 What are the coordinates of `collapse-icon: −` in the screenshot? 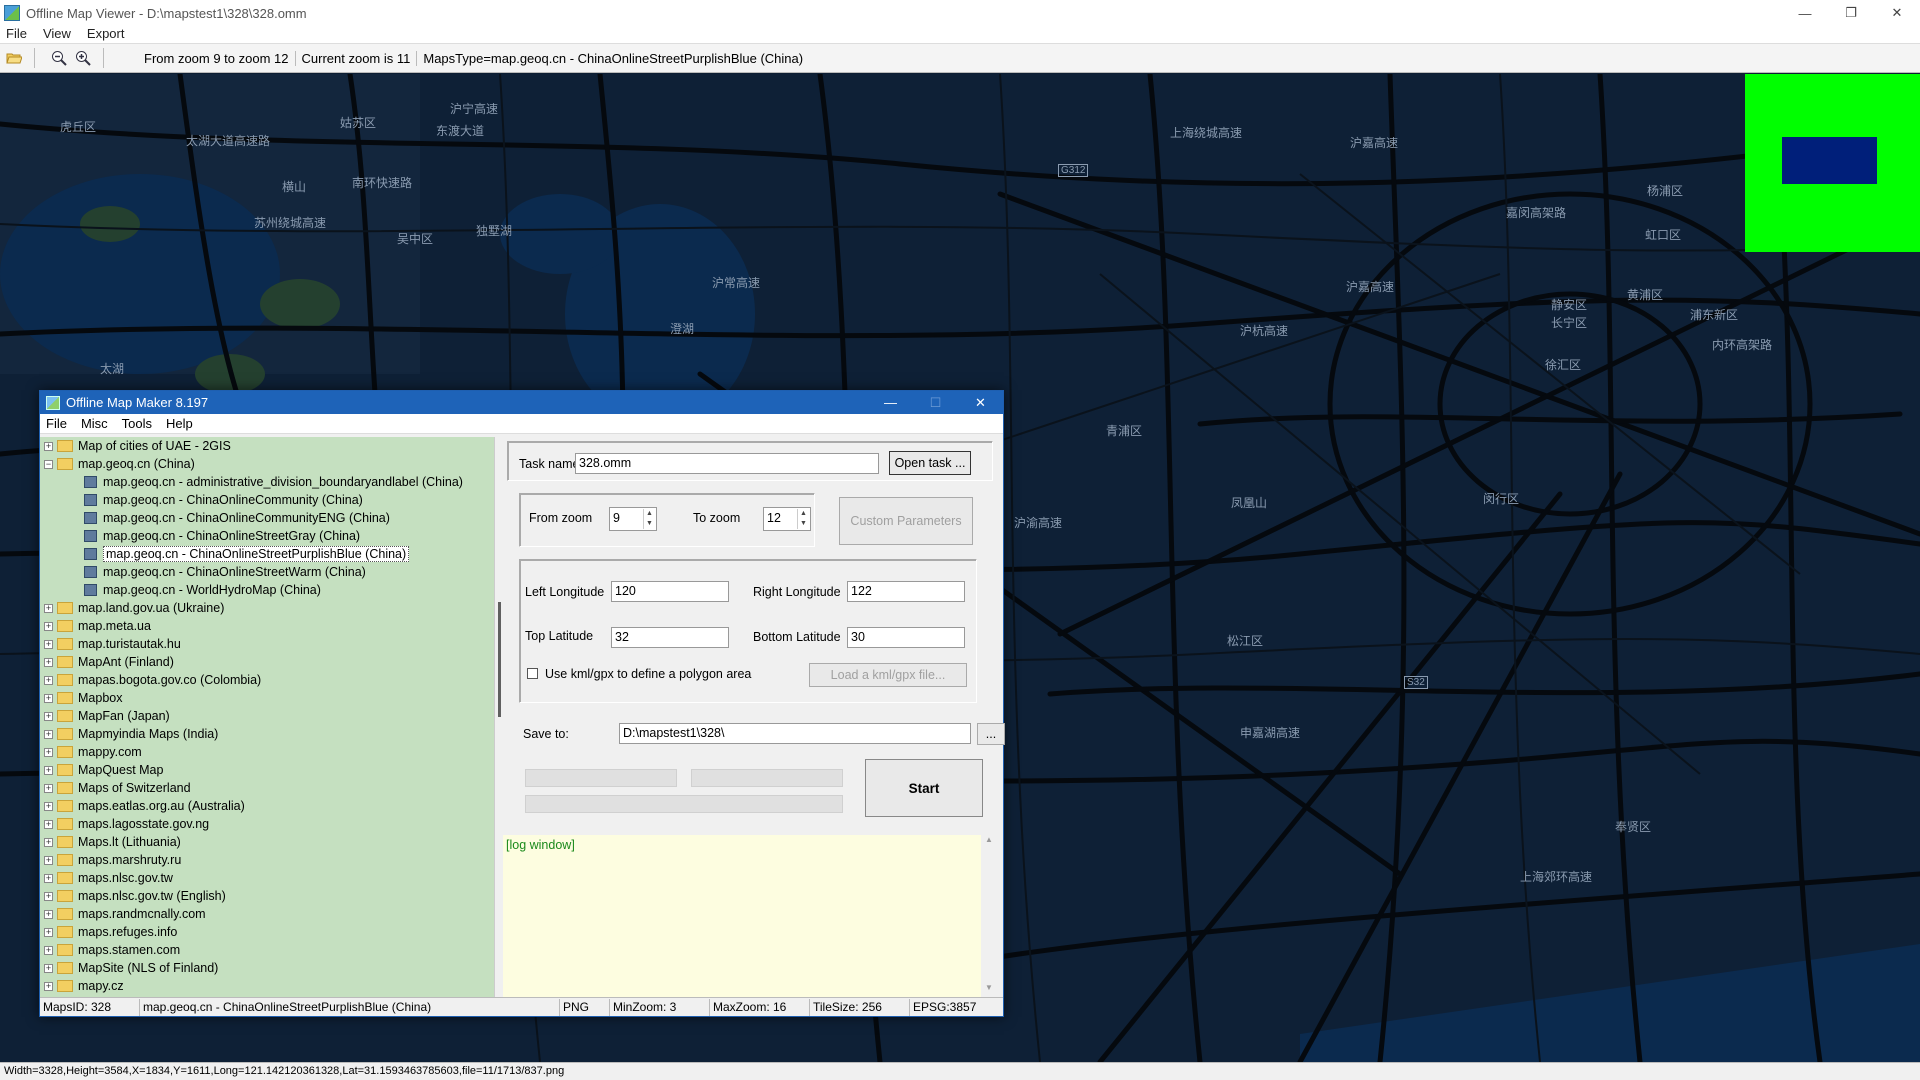 It's located at (48, 464).